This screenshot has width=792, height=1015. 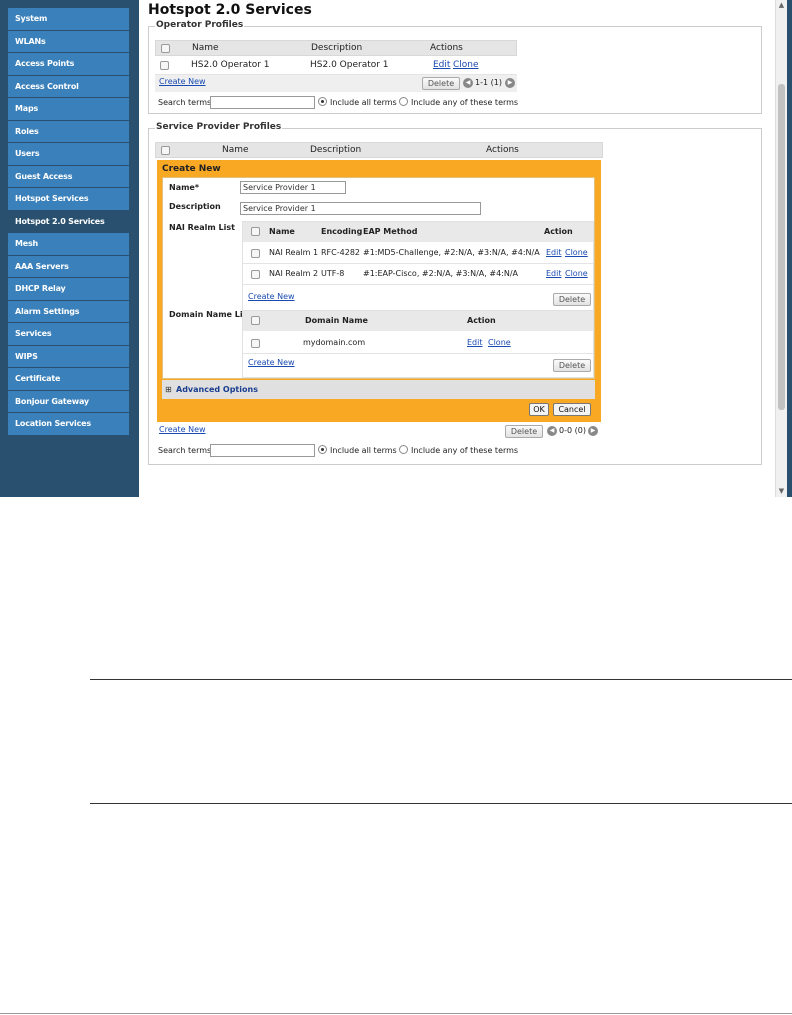 What do you see at coordinates (342, 231) in the screenshot?
I see `nai-col-encoding: Encoding` at bounding box center [342, 231].